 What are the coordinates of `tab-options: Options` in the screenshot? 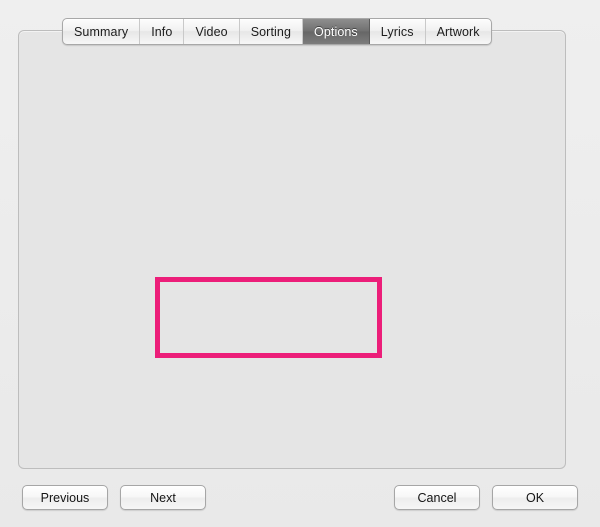 It's located at (336, 31).